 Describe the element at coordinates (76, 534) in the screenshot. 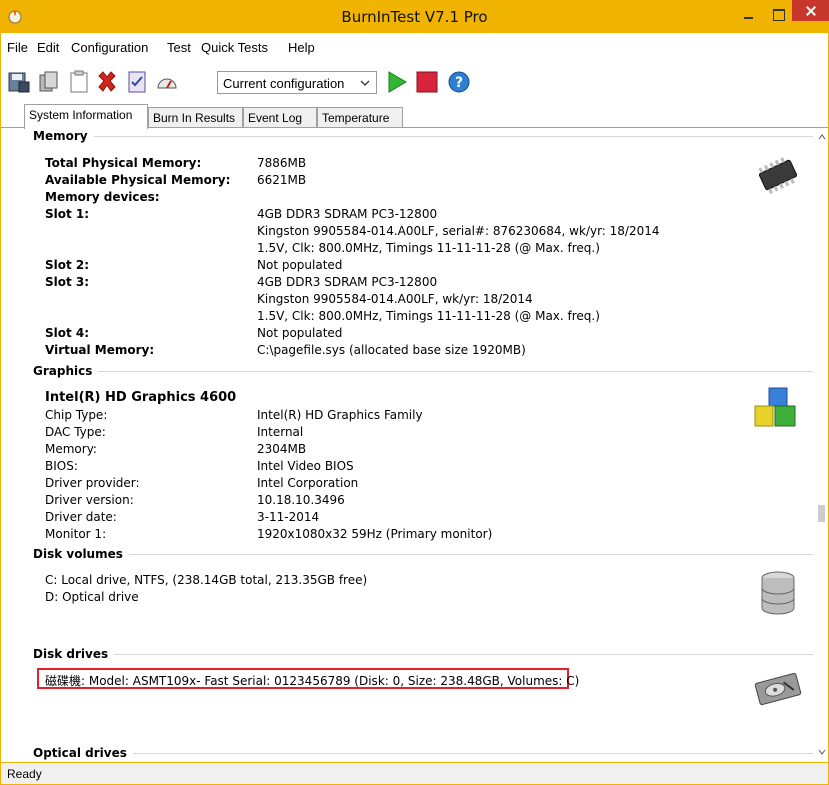

I see `graphics-label: Monitor 1:` at that location.